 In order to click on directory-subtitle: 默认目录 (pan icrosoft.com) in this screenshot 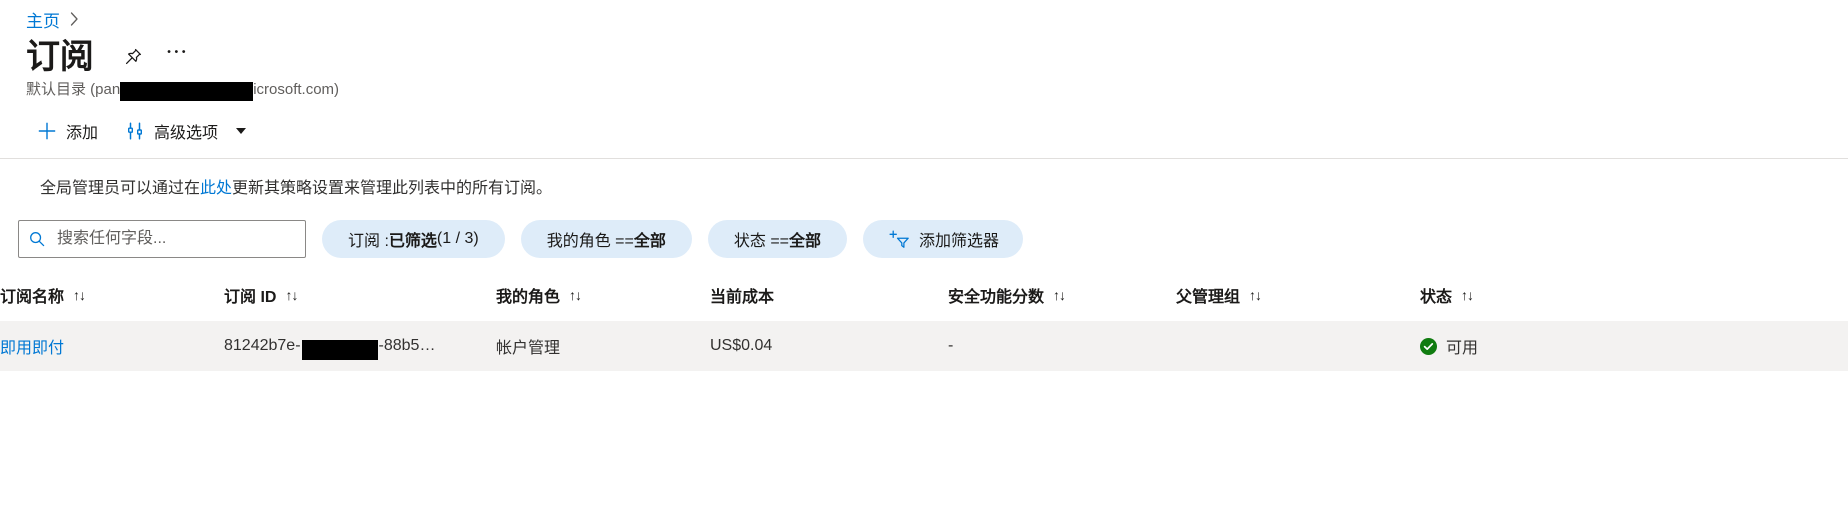, I will do `click(924, 89)`.